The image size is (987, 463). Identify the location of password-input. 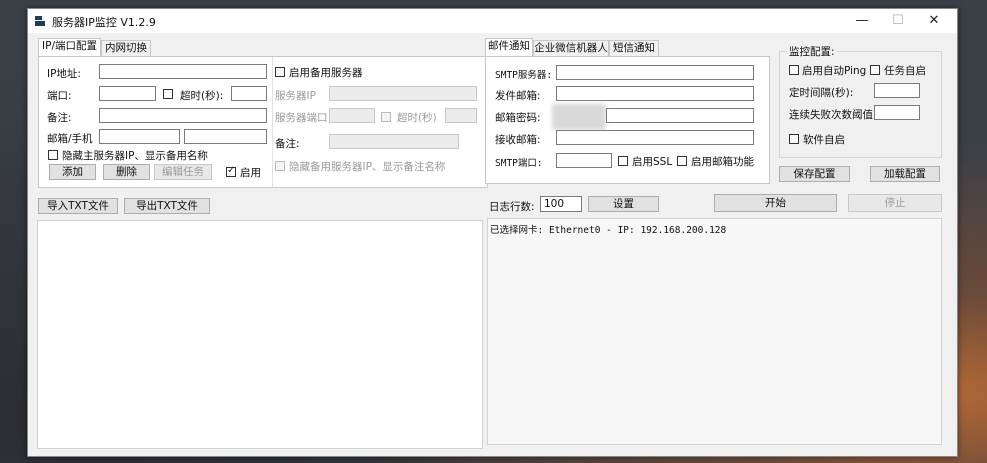
(680, 115).